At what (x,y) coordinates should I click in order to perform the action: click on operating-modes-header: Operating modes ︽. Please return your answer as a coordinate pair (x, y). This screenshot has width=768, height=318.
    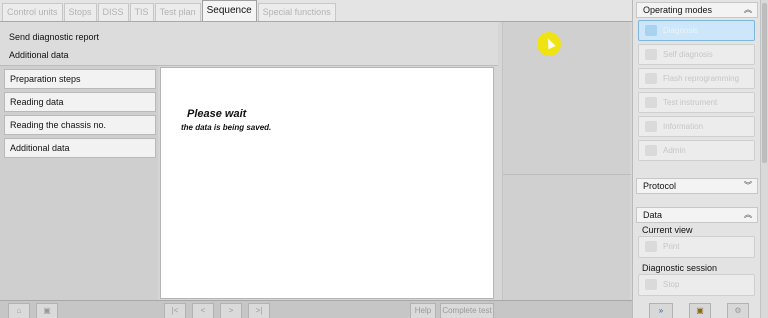
    Looking at the image, I should click on (697, 10).